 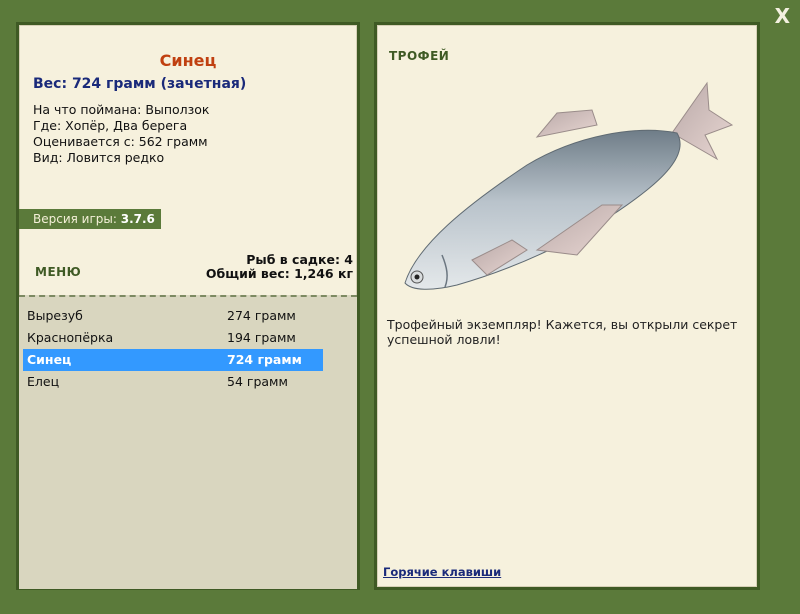 What do you see at coordinates (261, 337) in the screenshot?
I see `fish-list-item-weight: 194 грамм` at bounding box center [261, 337].